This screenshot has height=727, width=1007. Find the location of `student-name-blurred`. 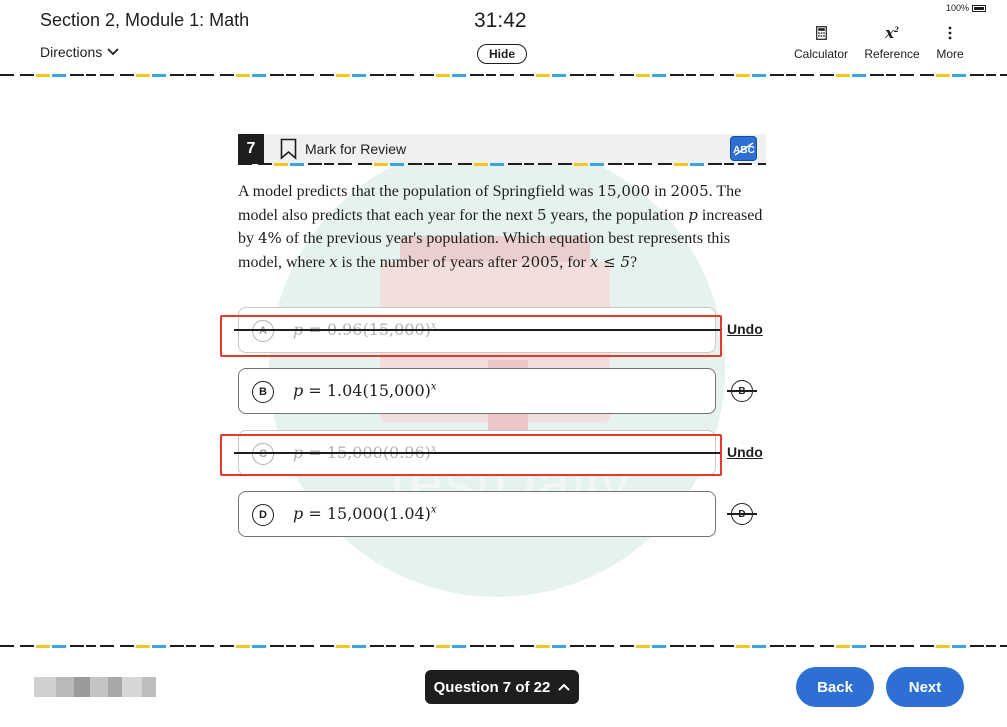

student-name-blurred is located at coordinates (95, 687).